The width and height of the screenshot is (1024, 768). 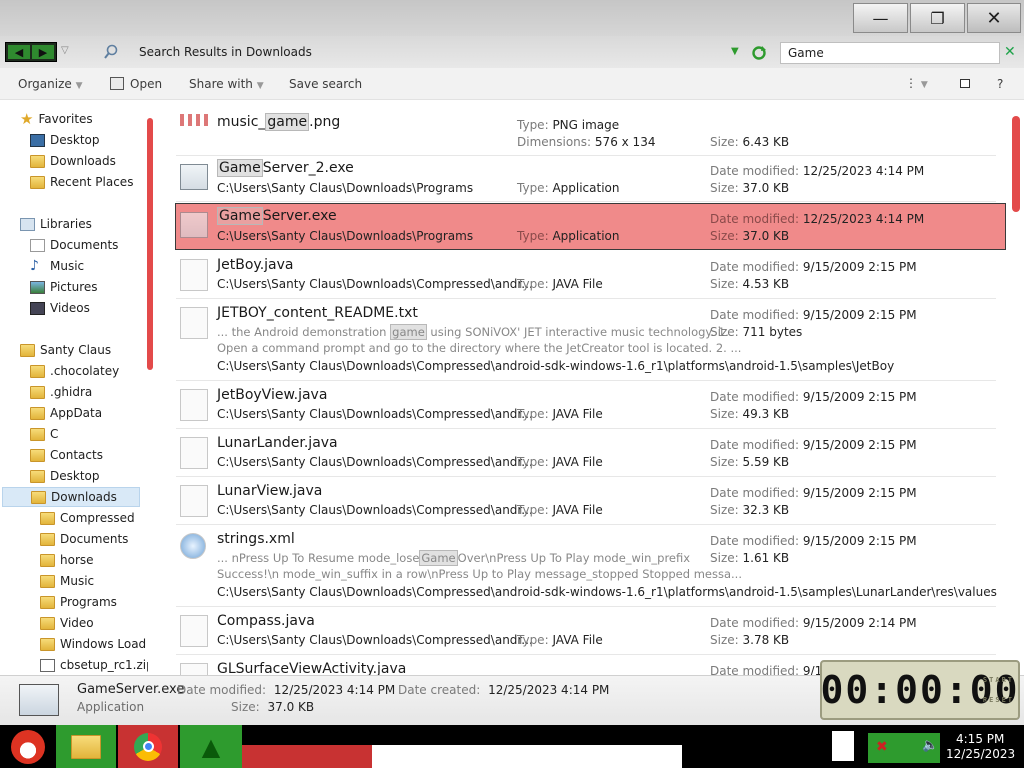 What do you see at coordinates (37, 308) in the screenshot?
I see `videos-icon` at bounding box center [37, 308].